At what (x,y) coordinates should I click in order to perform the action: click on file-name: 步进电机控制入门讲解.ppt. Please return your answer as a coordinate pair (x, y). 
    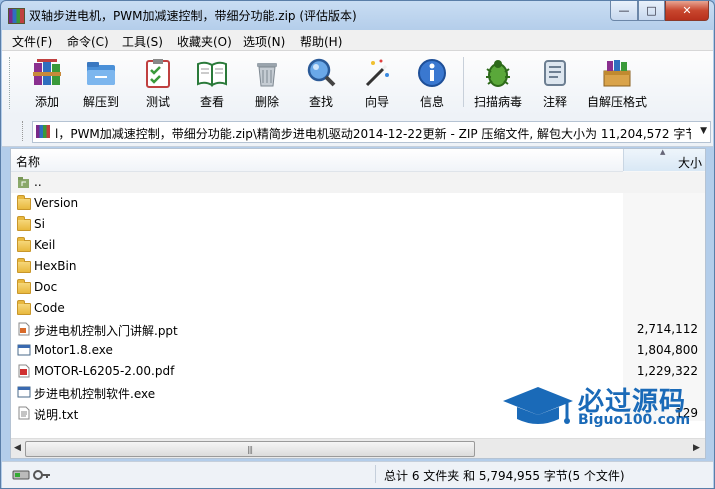
    Looking at the image, I should click on (106, 331).